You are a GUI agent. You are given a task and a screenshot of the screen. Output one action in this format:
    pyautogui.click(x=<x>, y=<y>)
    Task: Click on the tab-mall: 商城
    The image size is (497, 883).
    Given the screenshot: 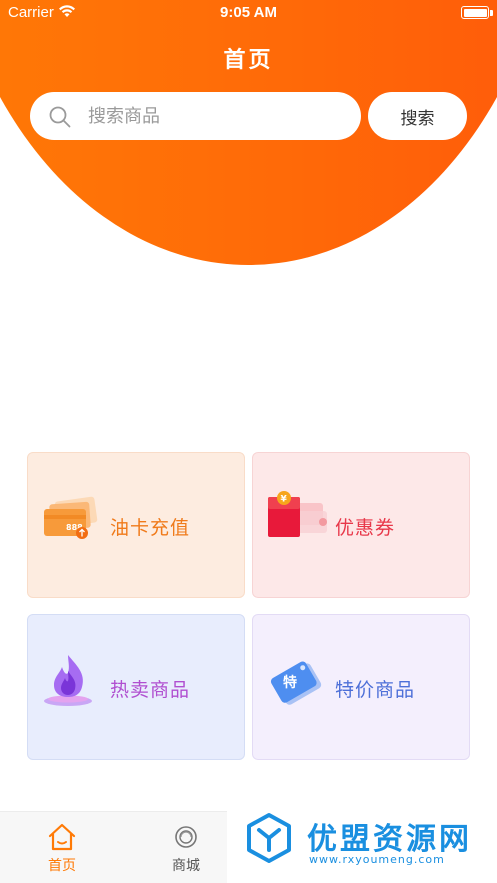 What is the action you would take?
    pyautogui.click(x=186, y=847)
    